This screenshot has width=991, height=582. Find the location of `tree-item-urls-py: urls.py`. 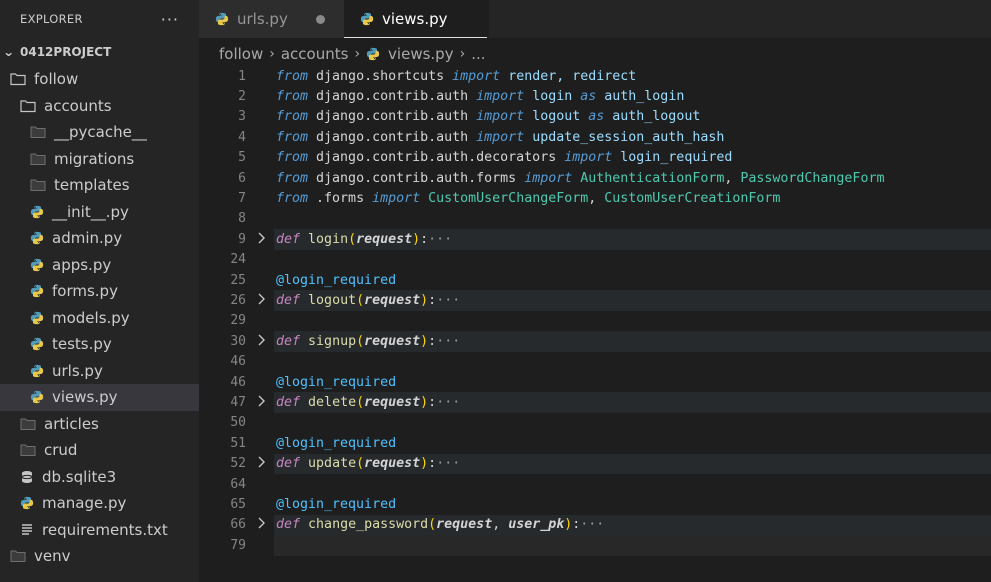

tree-item-urls-py: urls.py is located at coordinates (99, 371).